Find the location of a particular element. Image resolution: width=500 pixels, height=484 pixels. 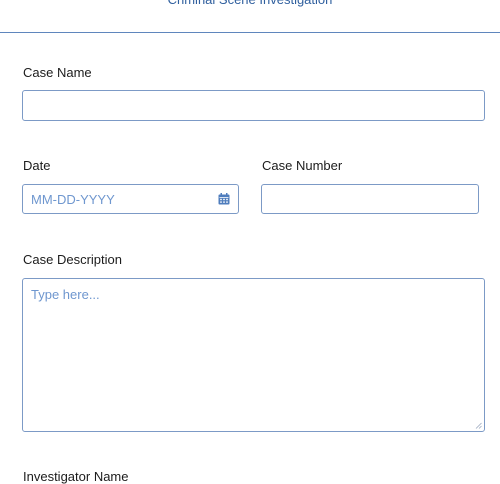

form-title: Criminal Scene Investigation is located at coordinates (250, 4).